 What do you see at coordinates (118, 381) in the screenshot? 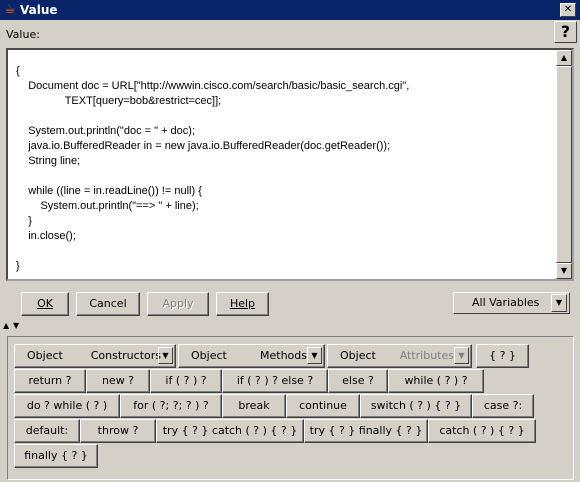
I see `snippet-button: new ?` at bounding box center [118, 381].